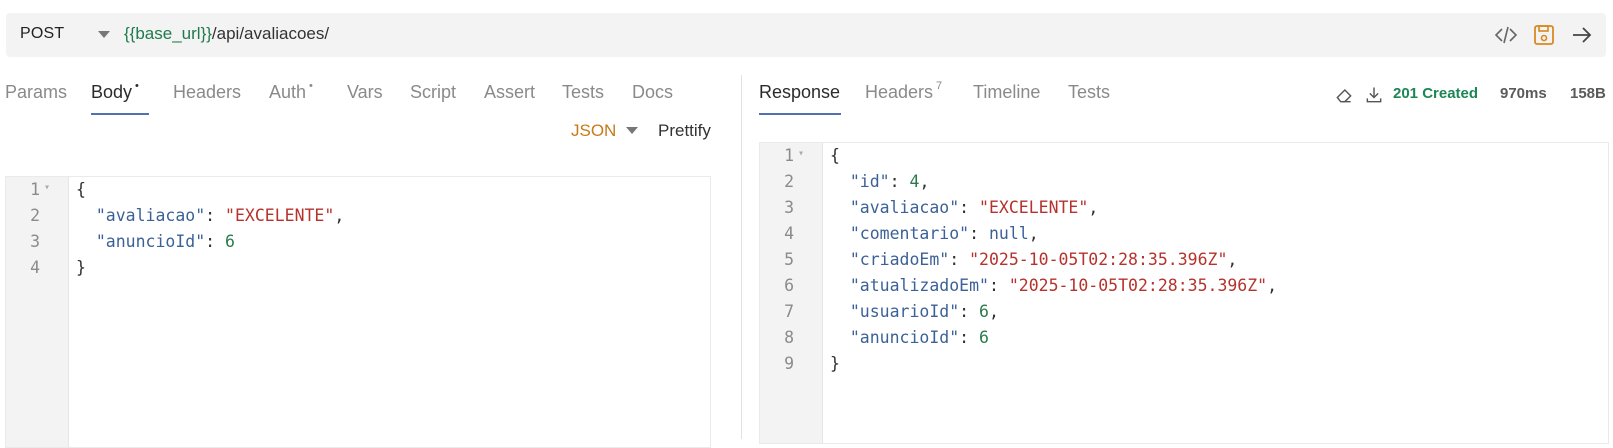 The width and height of the screenshot is (1613, 448). I want to click on code-line: 8 "anuncioId": 6, so click(1184, 341).